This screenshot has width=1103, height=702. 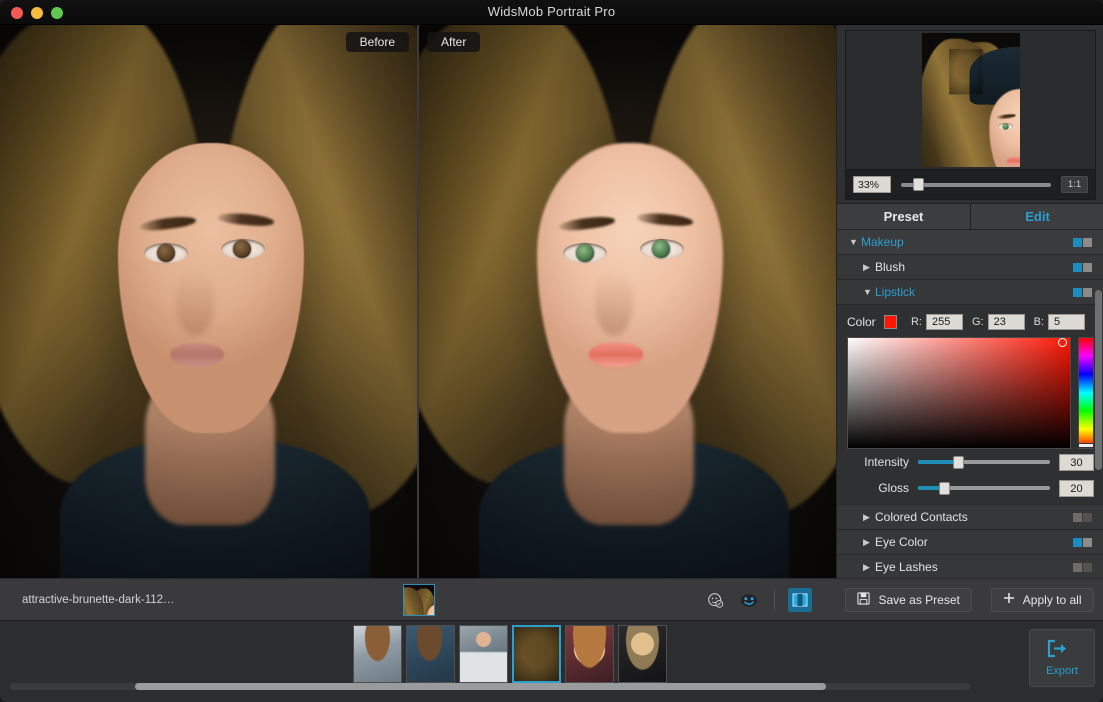 What do you see at coordinates (749, 600) in the screenshot?
I see `face-detect-icon` at bounding box center [749, 600].